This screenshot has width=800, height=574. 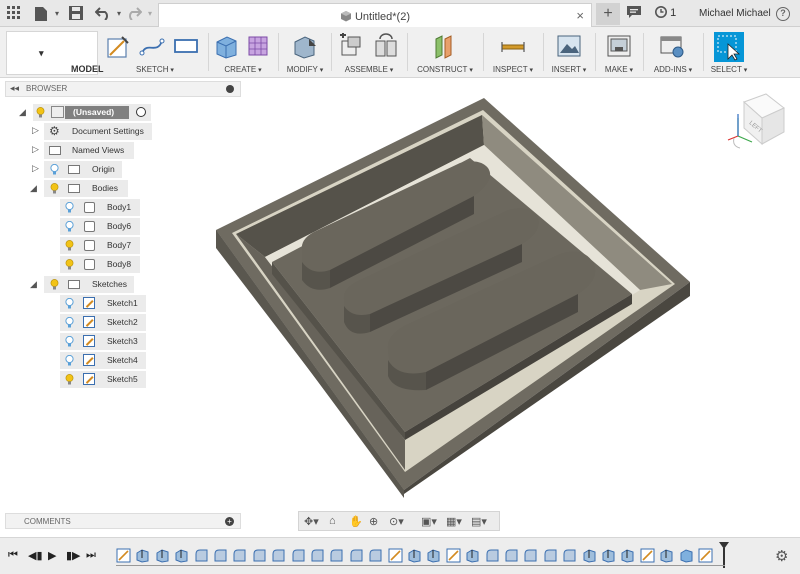 I want to click on insert-image-icon, so click(x=569, y=46).